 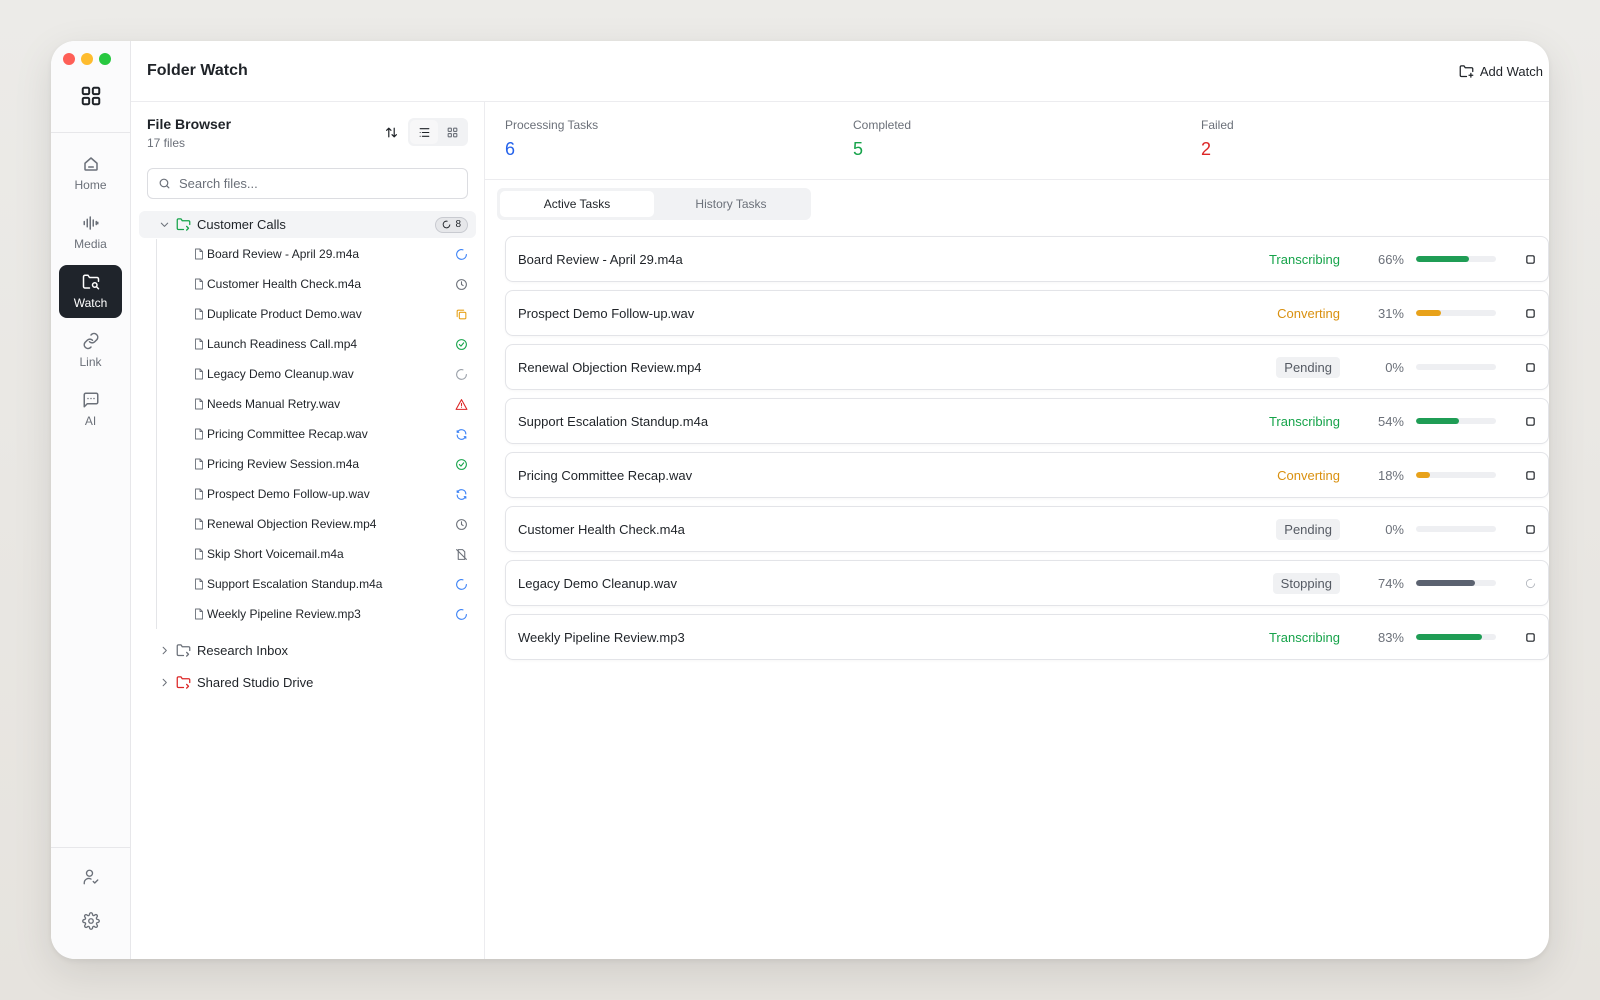 What do you see at coordinates (1290, 583) in the screenshot?
I see `task-status: Stopping` at bounding box center [1290, 583].